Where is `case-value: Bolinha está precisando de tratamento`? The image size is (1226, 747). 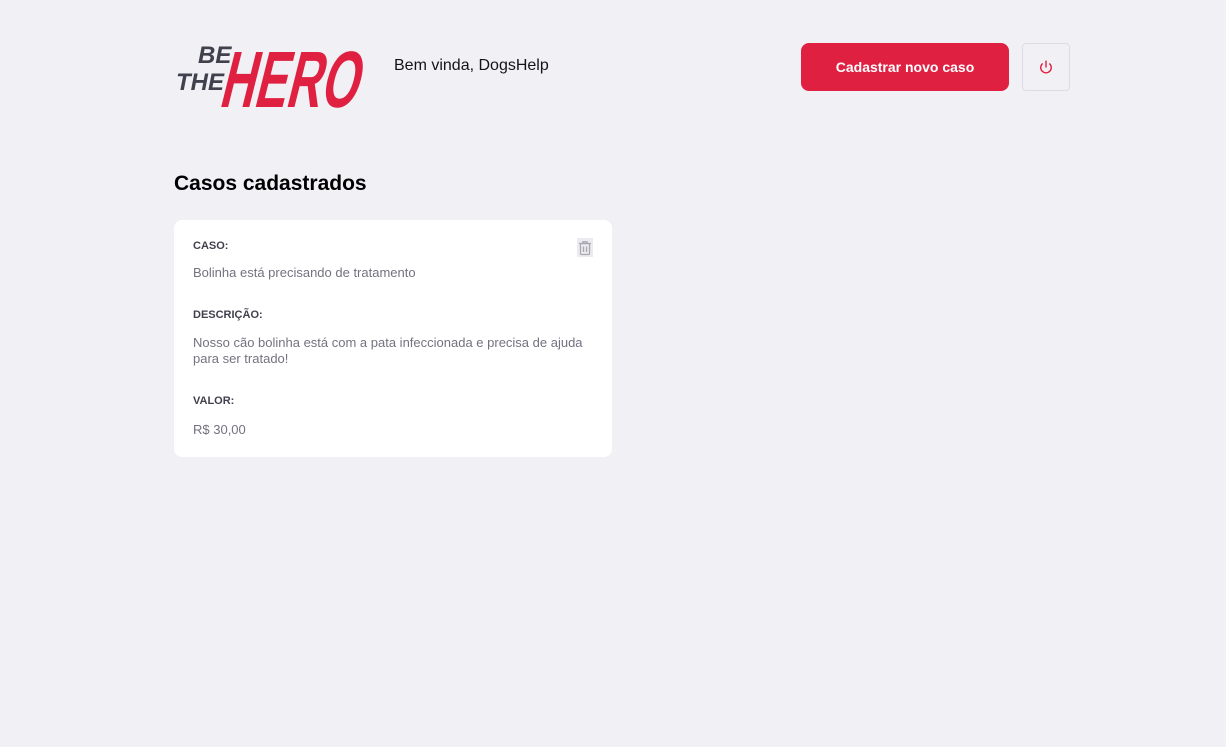
case-value: Bolinha está precisando de tratamento is located at coordinates (304, 272).